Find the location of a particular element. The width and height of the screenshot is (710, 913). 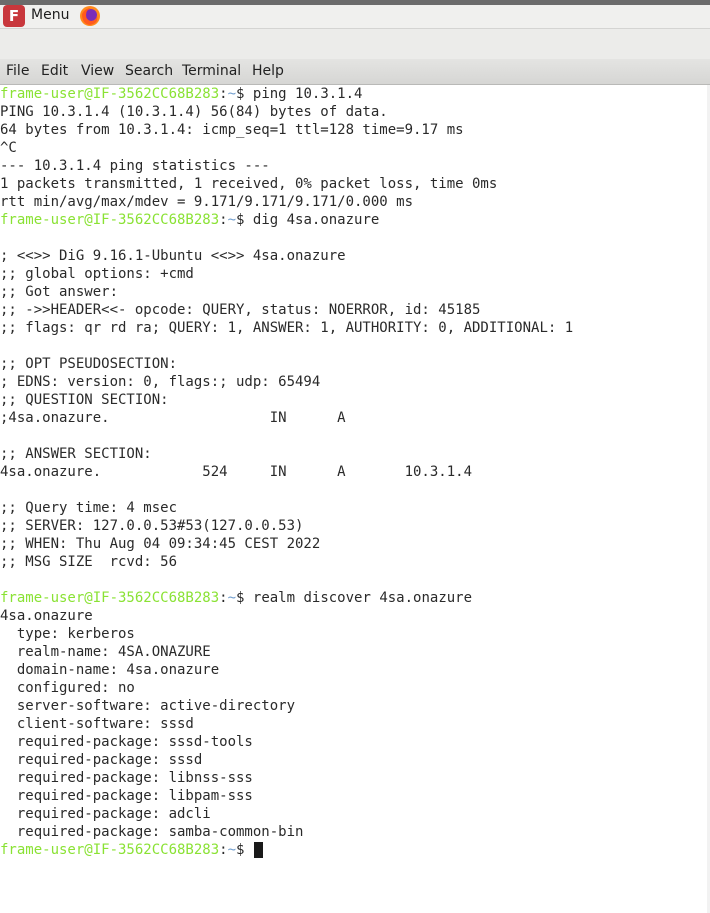

output-line: ;; ANSWER SECTION: is located at coordinates (286, 454).